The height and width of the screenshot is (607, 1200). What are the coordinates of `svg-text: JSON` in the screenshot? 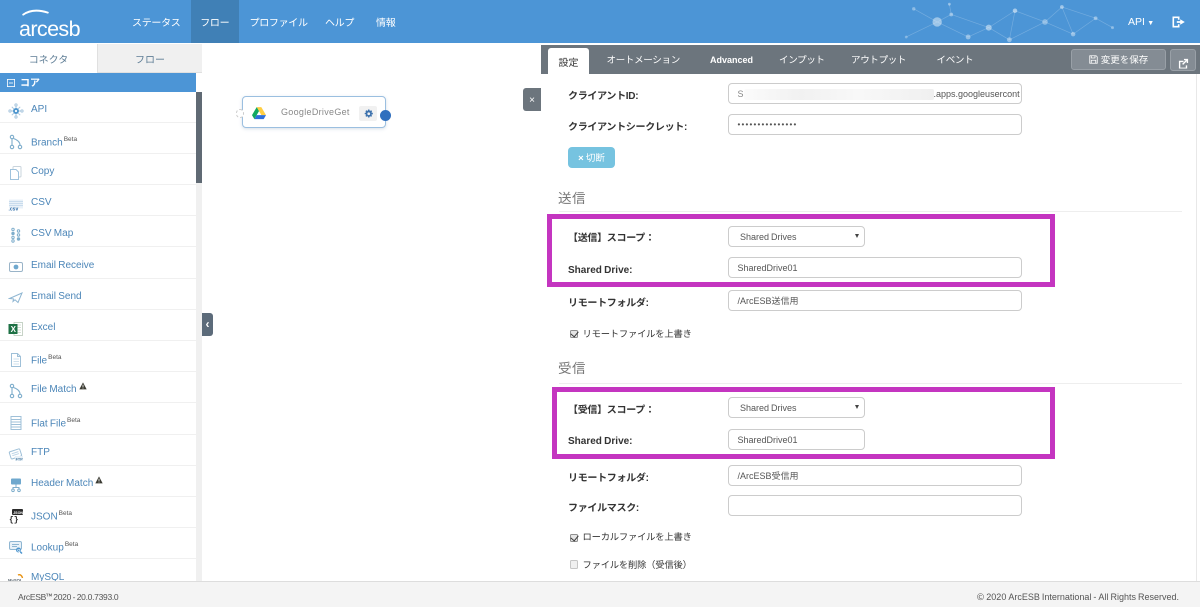 It's located at (18, 513).